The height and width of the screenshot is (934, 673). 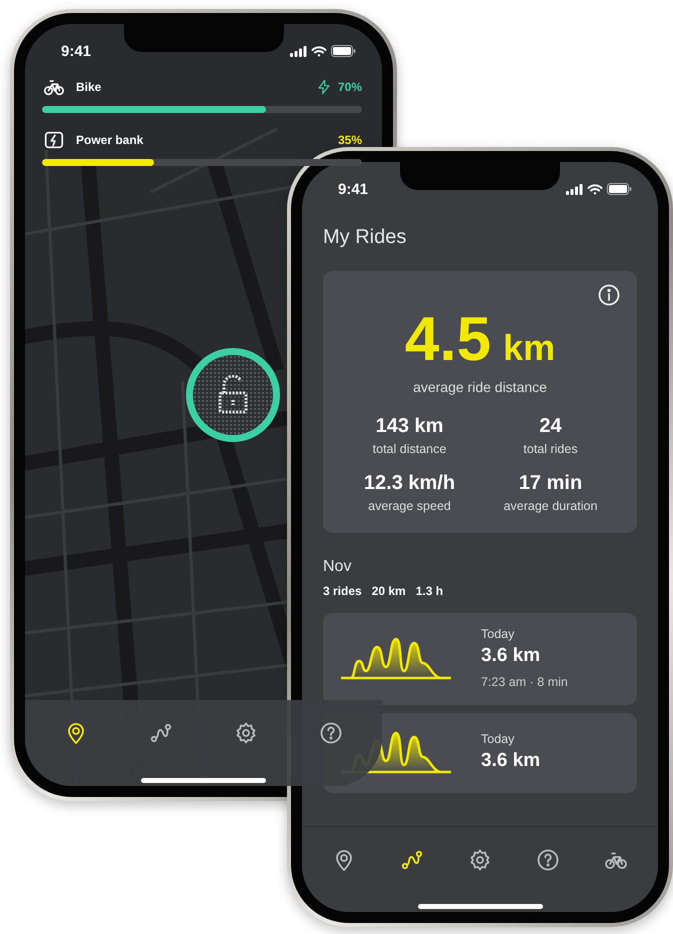 I want to click on stat-value: 17 min, so click(x=551, y=483).